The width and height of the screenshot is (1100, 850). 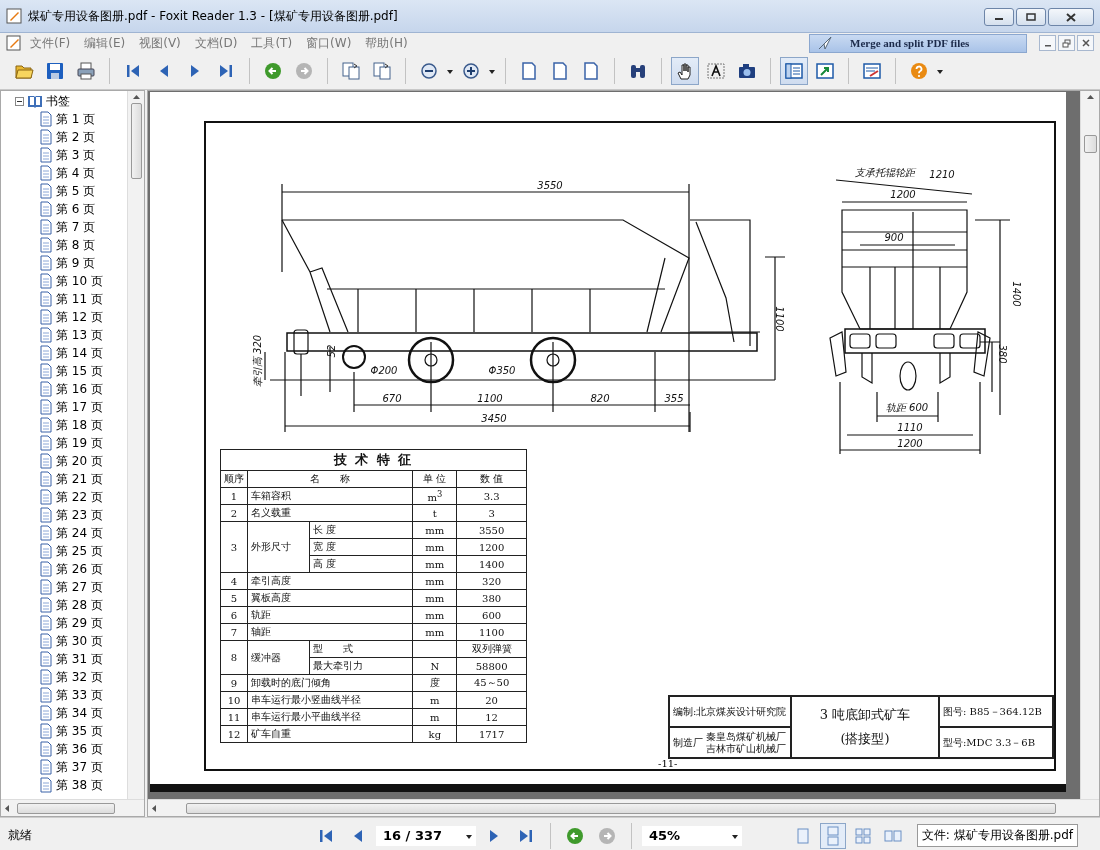 I want to click on tree-item: 第 7 页, so click(x=76, y=227).